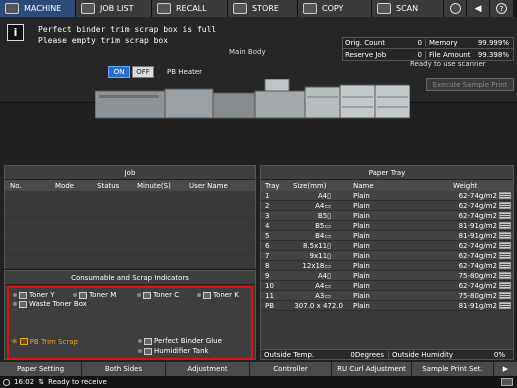 Image resolution: width=517 pixels, height=388 pixels. What do you see at coordinates (185, 72) in the screenshot?
I see `pb-heater-label: PB Heater` at bounding box center [185, 72].